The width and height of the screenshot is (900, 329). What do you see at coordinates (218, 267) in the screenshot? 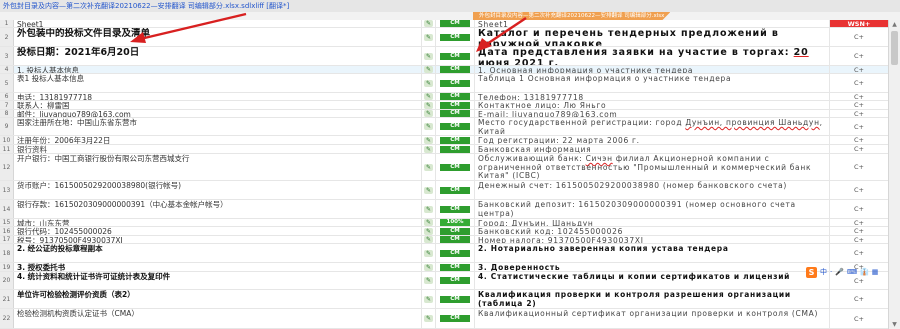
I see `source-segment: 3. 授权委托书` at bounding box center [218, 267].